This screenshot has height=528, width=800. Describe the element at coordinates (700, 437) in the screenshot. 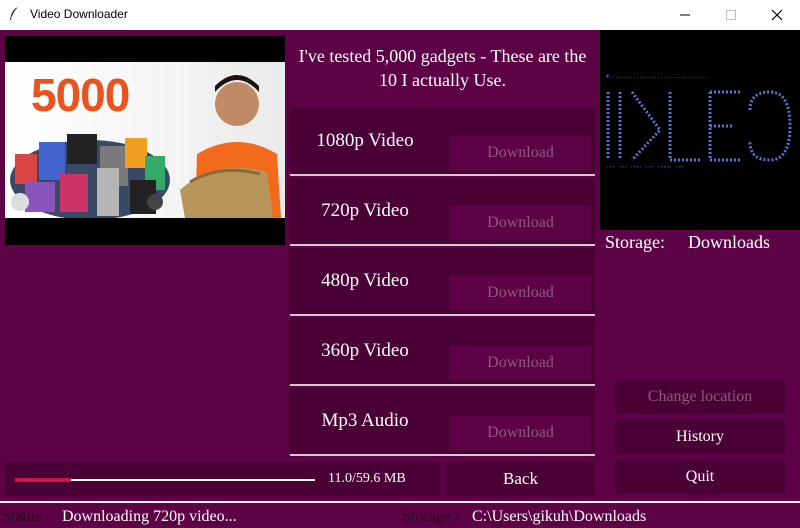

I see `history-button: History` at that location.